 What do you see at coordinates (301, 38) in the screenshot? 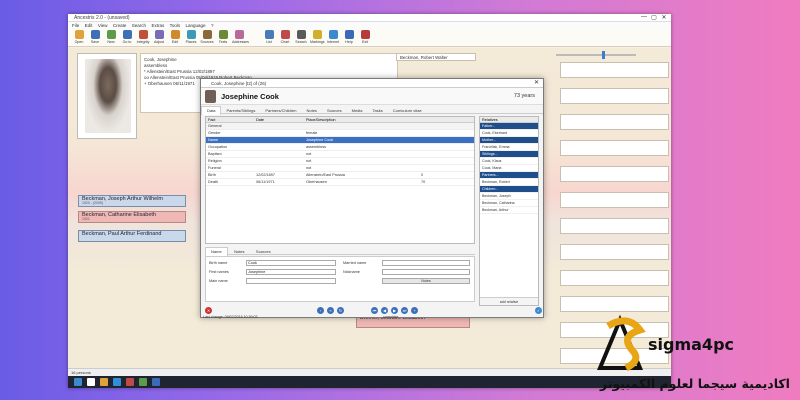
I see `toolbar-search-button: Search` at bounding box center [301, 38].